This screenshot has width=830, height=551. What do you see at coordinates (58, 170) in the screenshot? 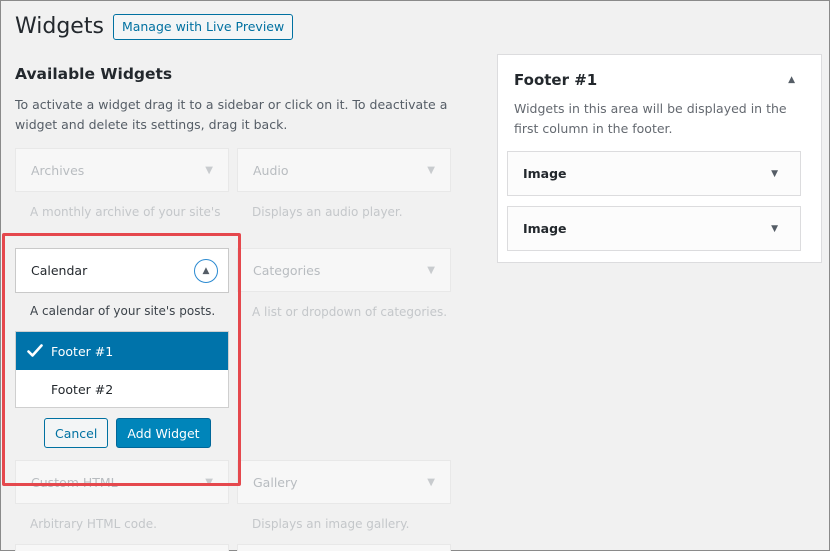
I see `widget-title: Archives` at bounding box center [58, 170].